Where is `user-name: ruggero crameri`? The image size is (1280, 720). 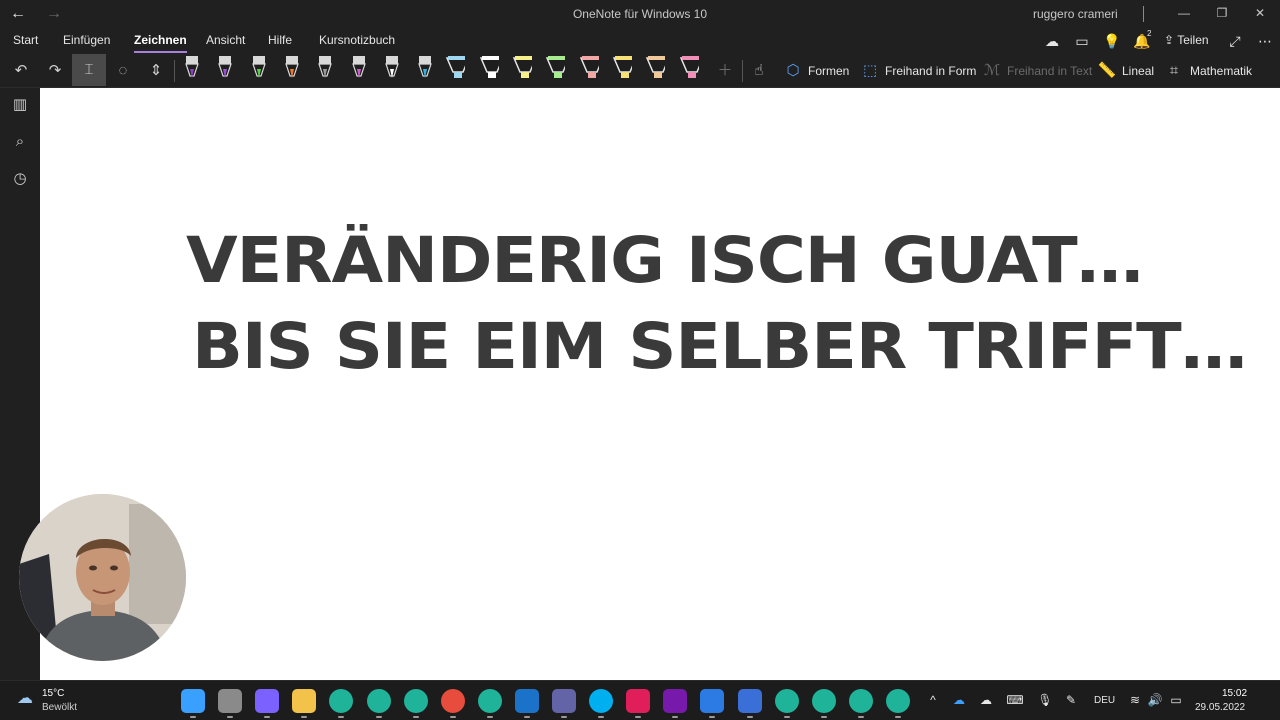
user-name: ruggero crameri is located at coordinates (1075, 14).